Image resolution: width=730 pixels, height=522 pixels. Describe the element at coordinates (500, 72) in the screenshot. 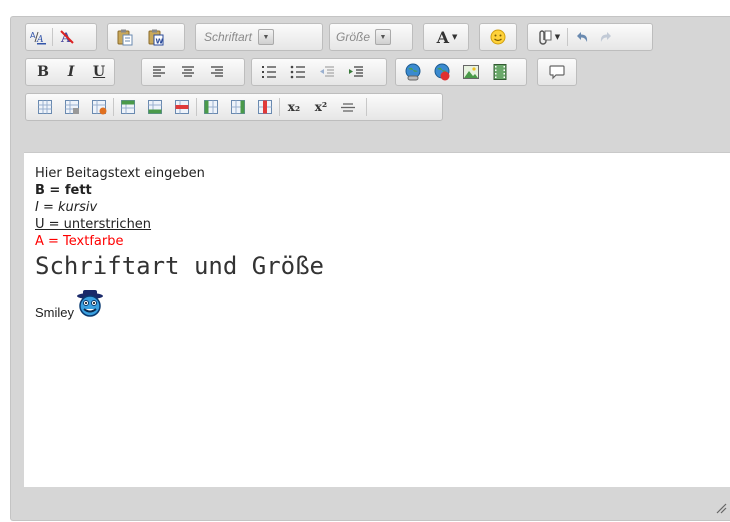

I see `insert-video-icon` at that location.